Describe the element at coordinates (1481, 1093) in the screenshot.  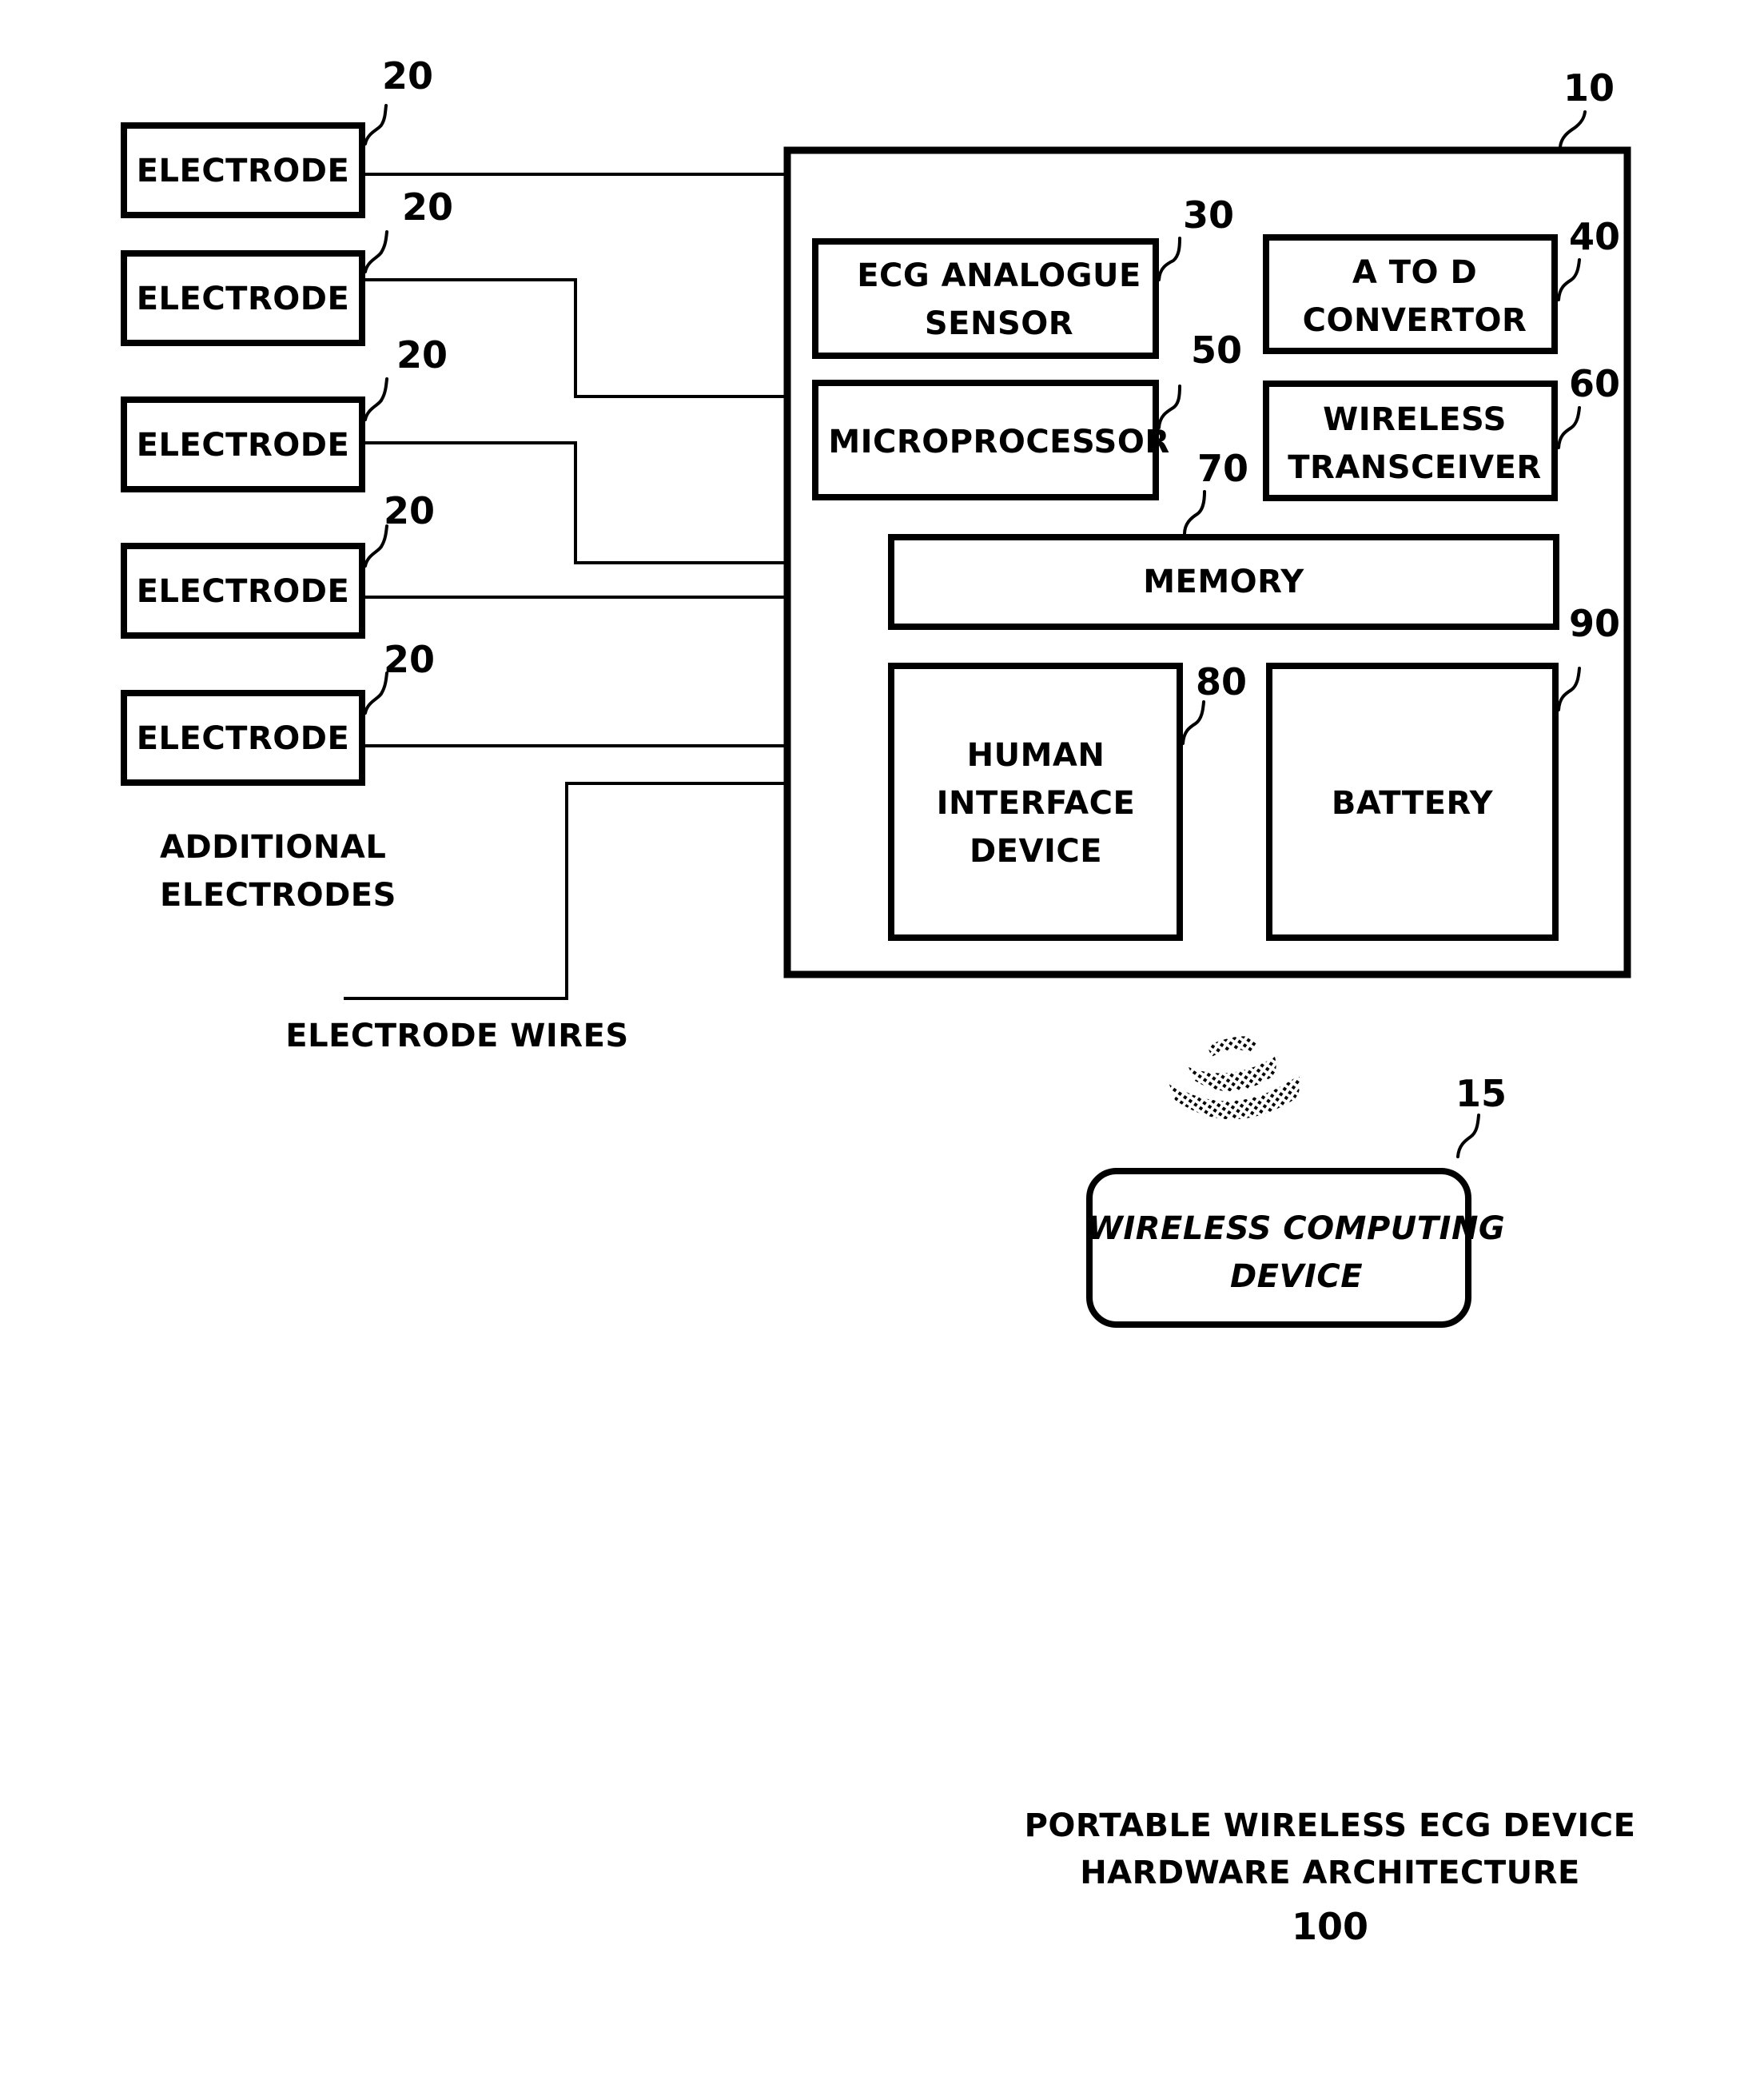
I see `ref-number-15: 15` at that location.